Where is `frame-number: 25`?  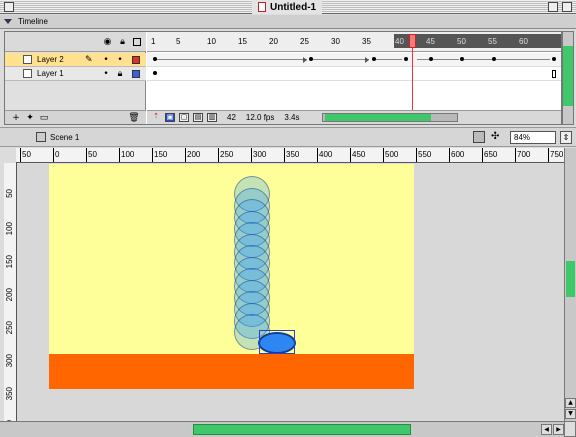 frame-number: 25 is located at coordinates (304, 41).